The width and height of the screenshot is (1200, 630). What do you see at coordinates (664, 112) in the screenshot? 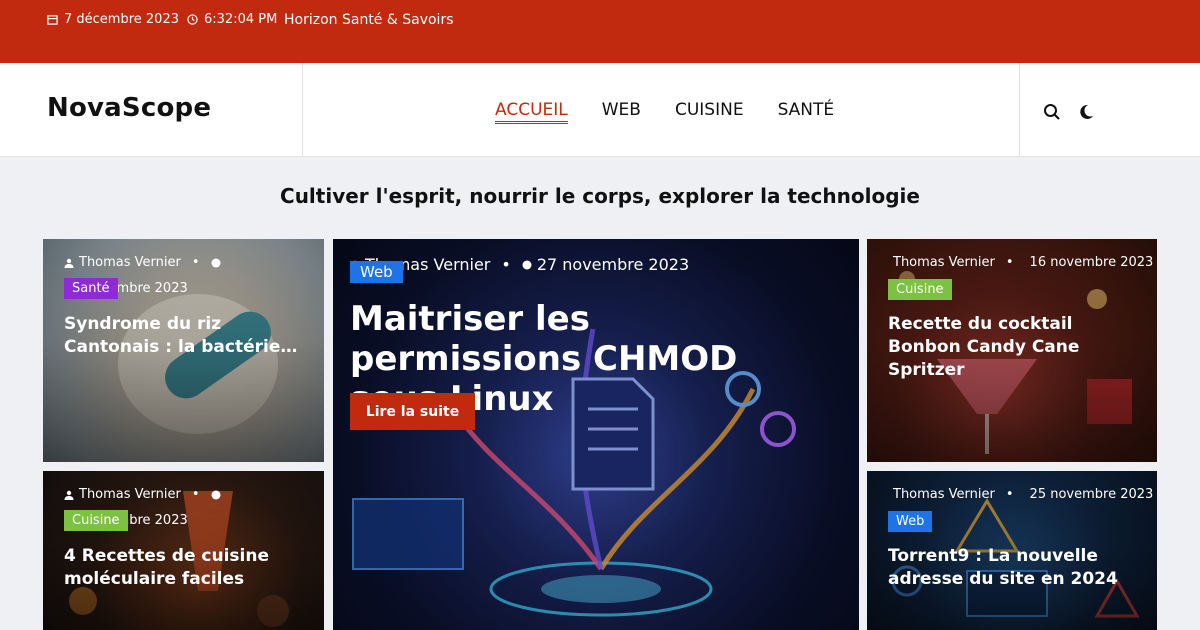
I see `main-nav: ACCUEIL WEB CUISINE SANTÉ` at bounding box center [664, 112].